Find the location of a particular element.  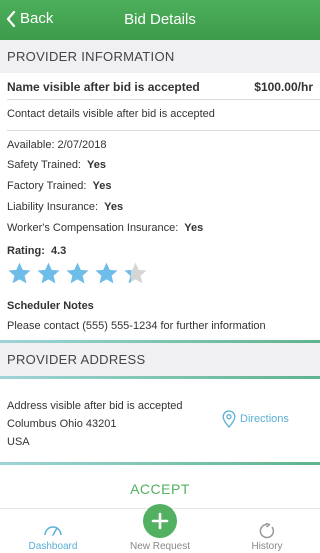

plus-icon is located at coordinates (160, 521).